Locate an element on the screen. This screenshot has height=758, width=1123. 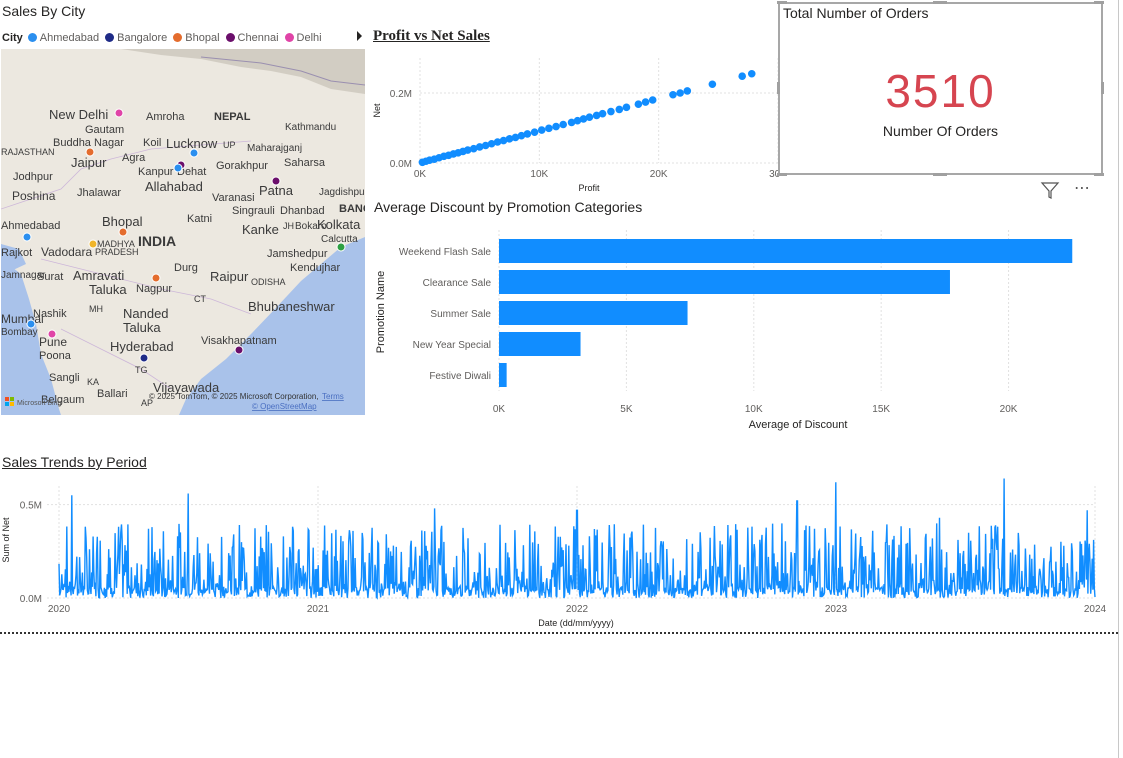
map-place-label: Taluka is located at coordinates (108, 289).